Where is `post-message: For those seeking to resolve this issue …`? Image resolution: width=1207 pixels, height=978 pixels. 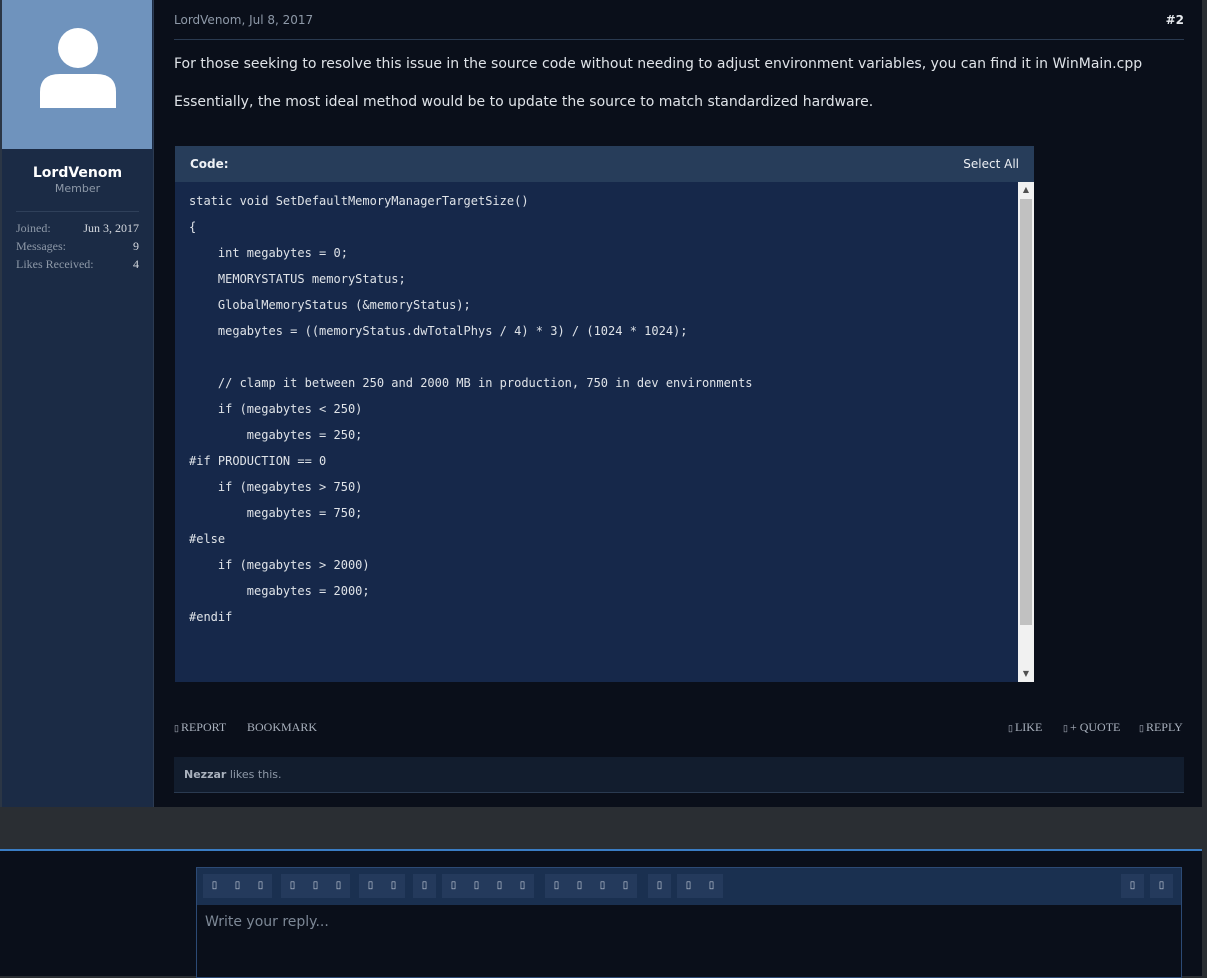
post-message: For those seeking to resolve this issue … is located at coordinates (679, 83).